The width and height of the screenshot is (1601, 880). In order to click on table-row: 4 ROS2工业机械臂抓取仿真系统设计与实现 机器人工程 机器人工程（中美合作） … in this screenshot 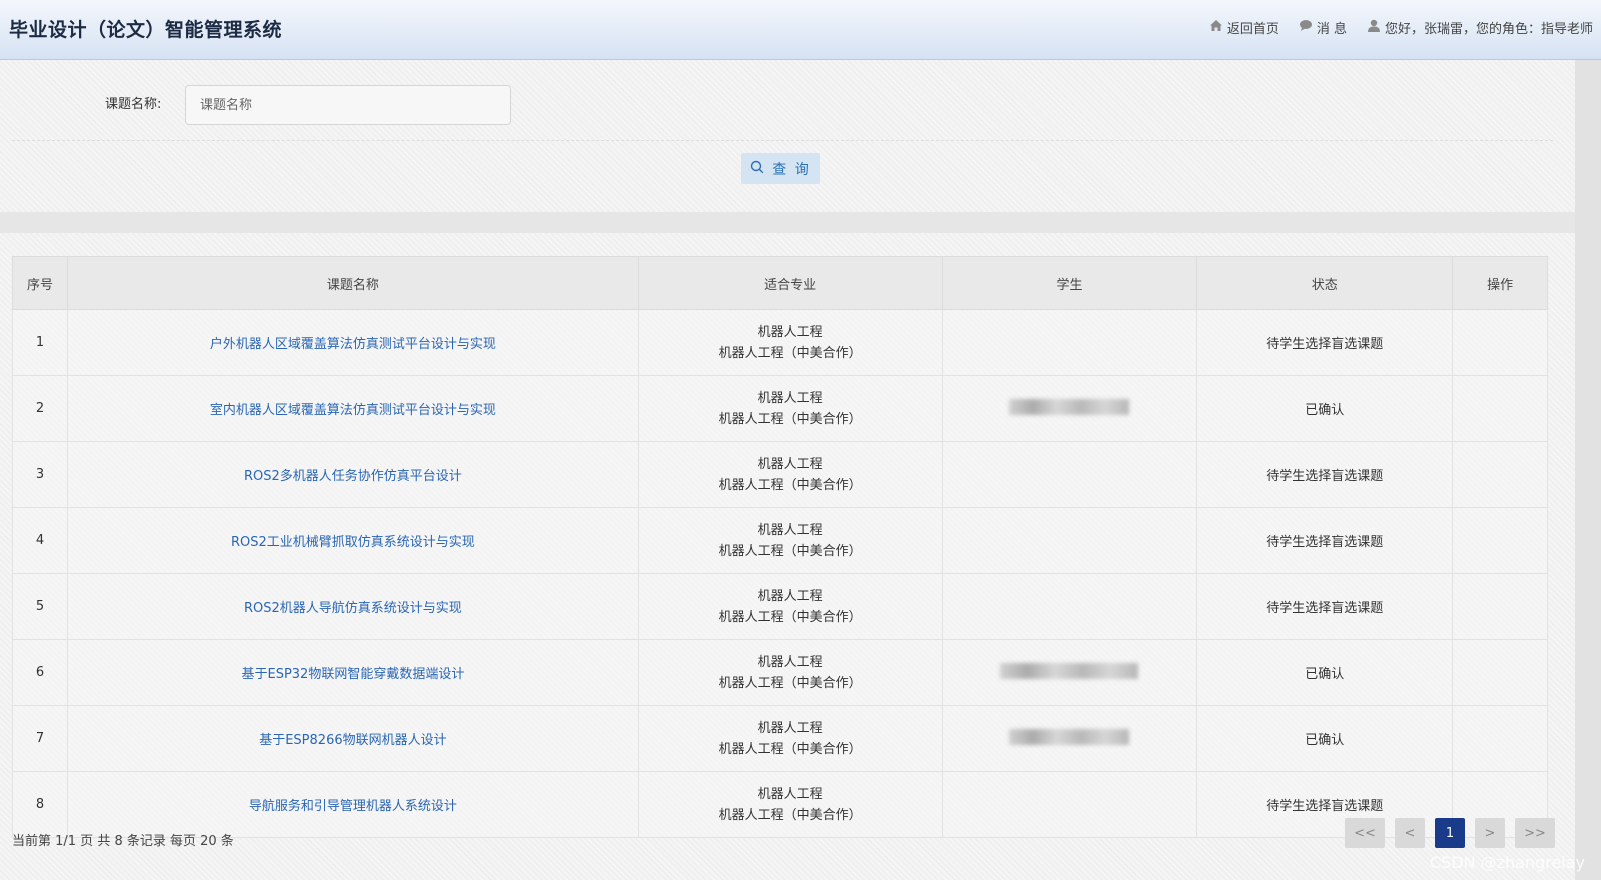, I will do `click(779, 540)`.